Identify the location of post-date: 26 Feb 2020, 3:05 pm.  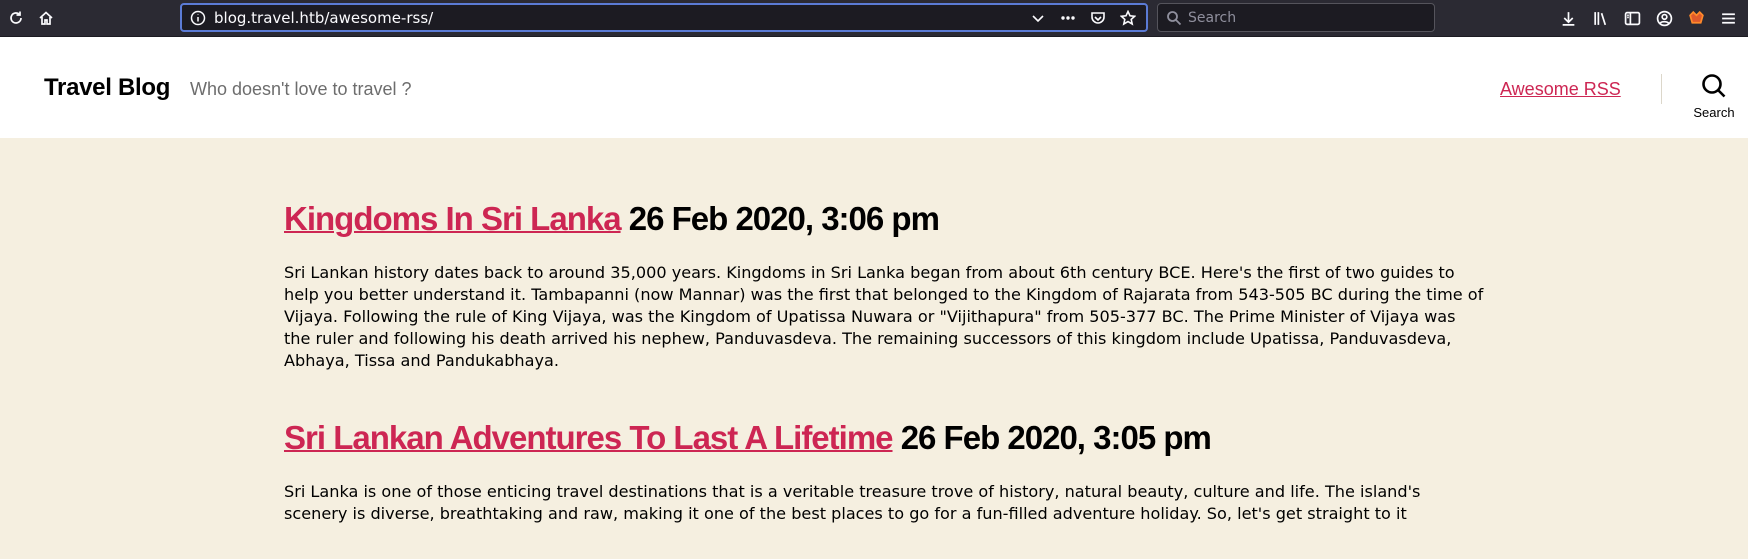
(1056, 437).